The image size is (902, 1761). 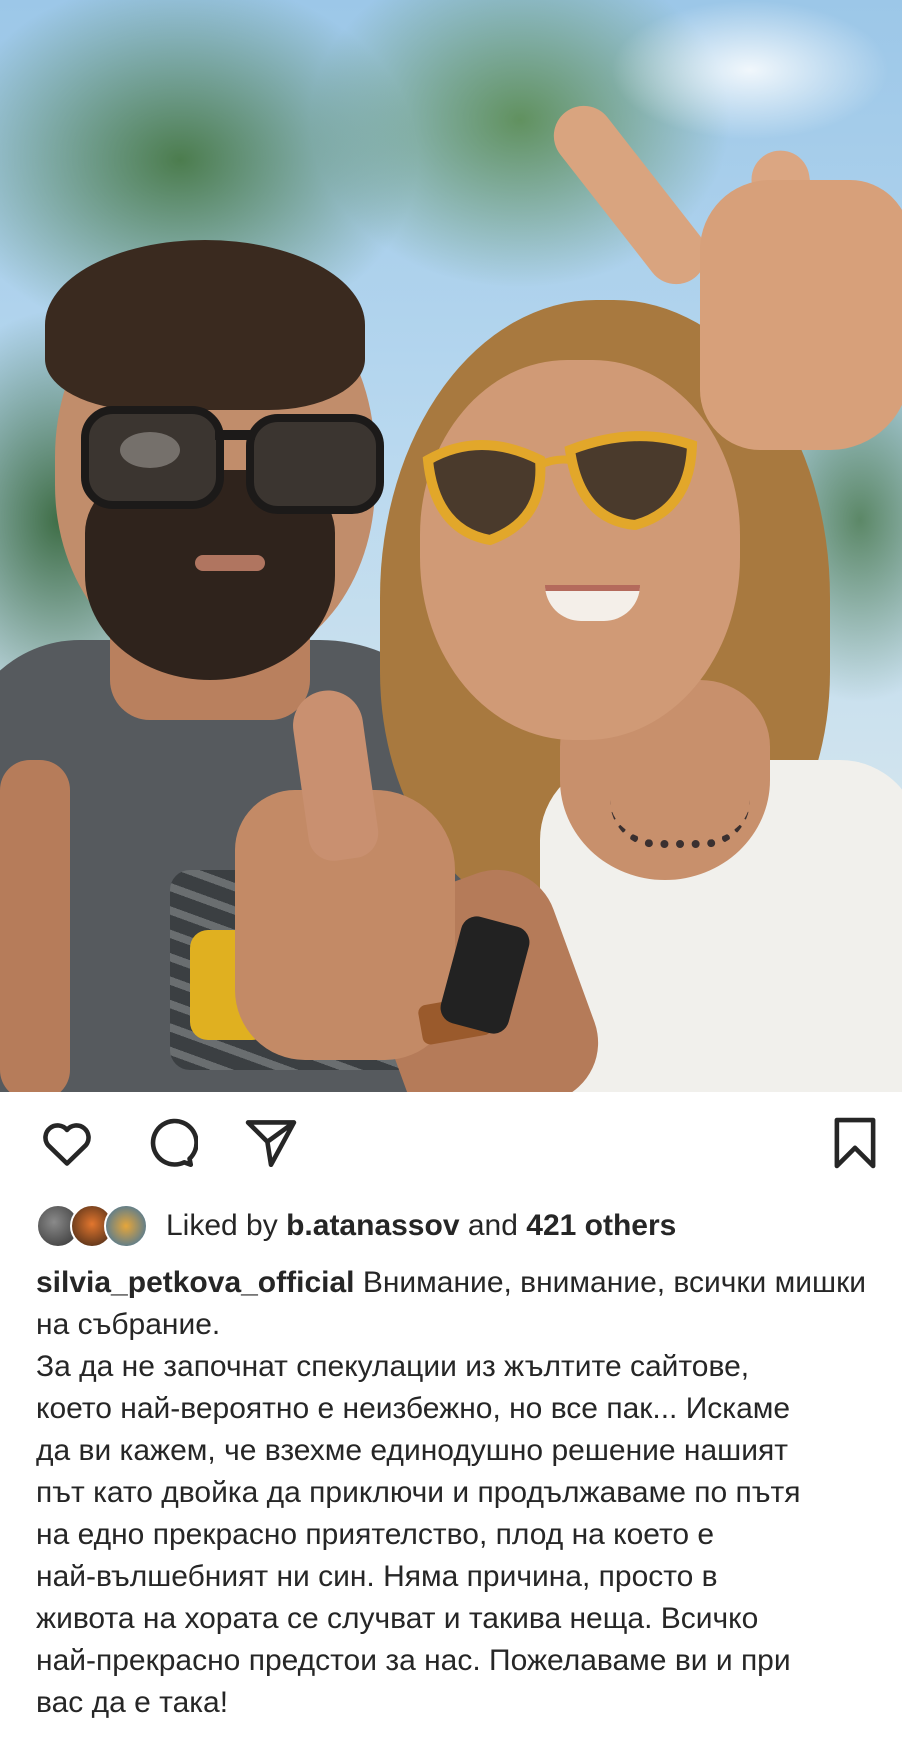 I want to click on liker-avatars, so click(x=94, y=1226).